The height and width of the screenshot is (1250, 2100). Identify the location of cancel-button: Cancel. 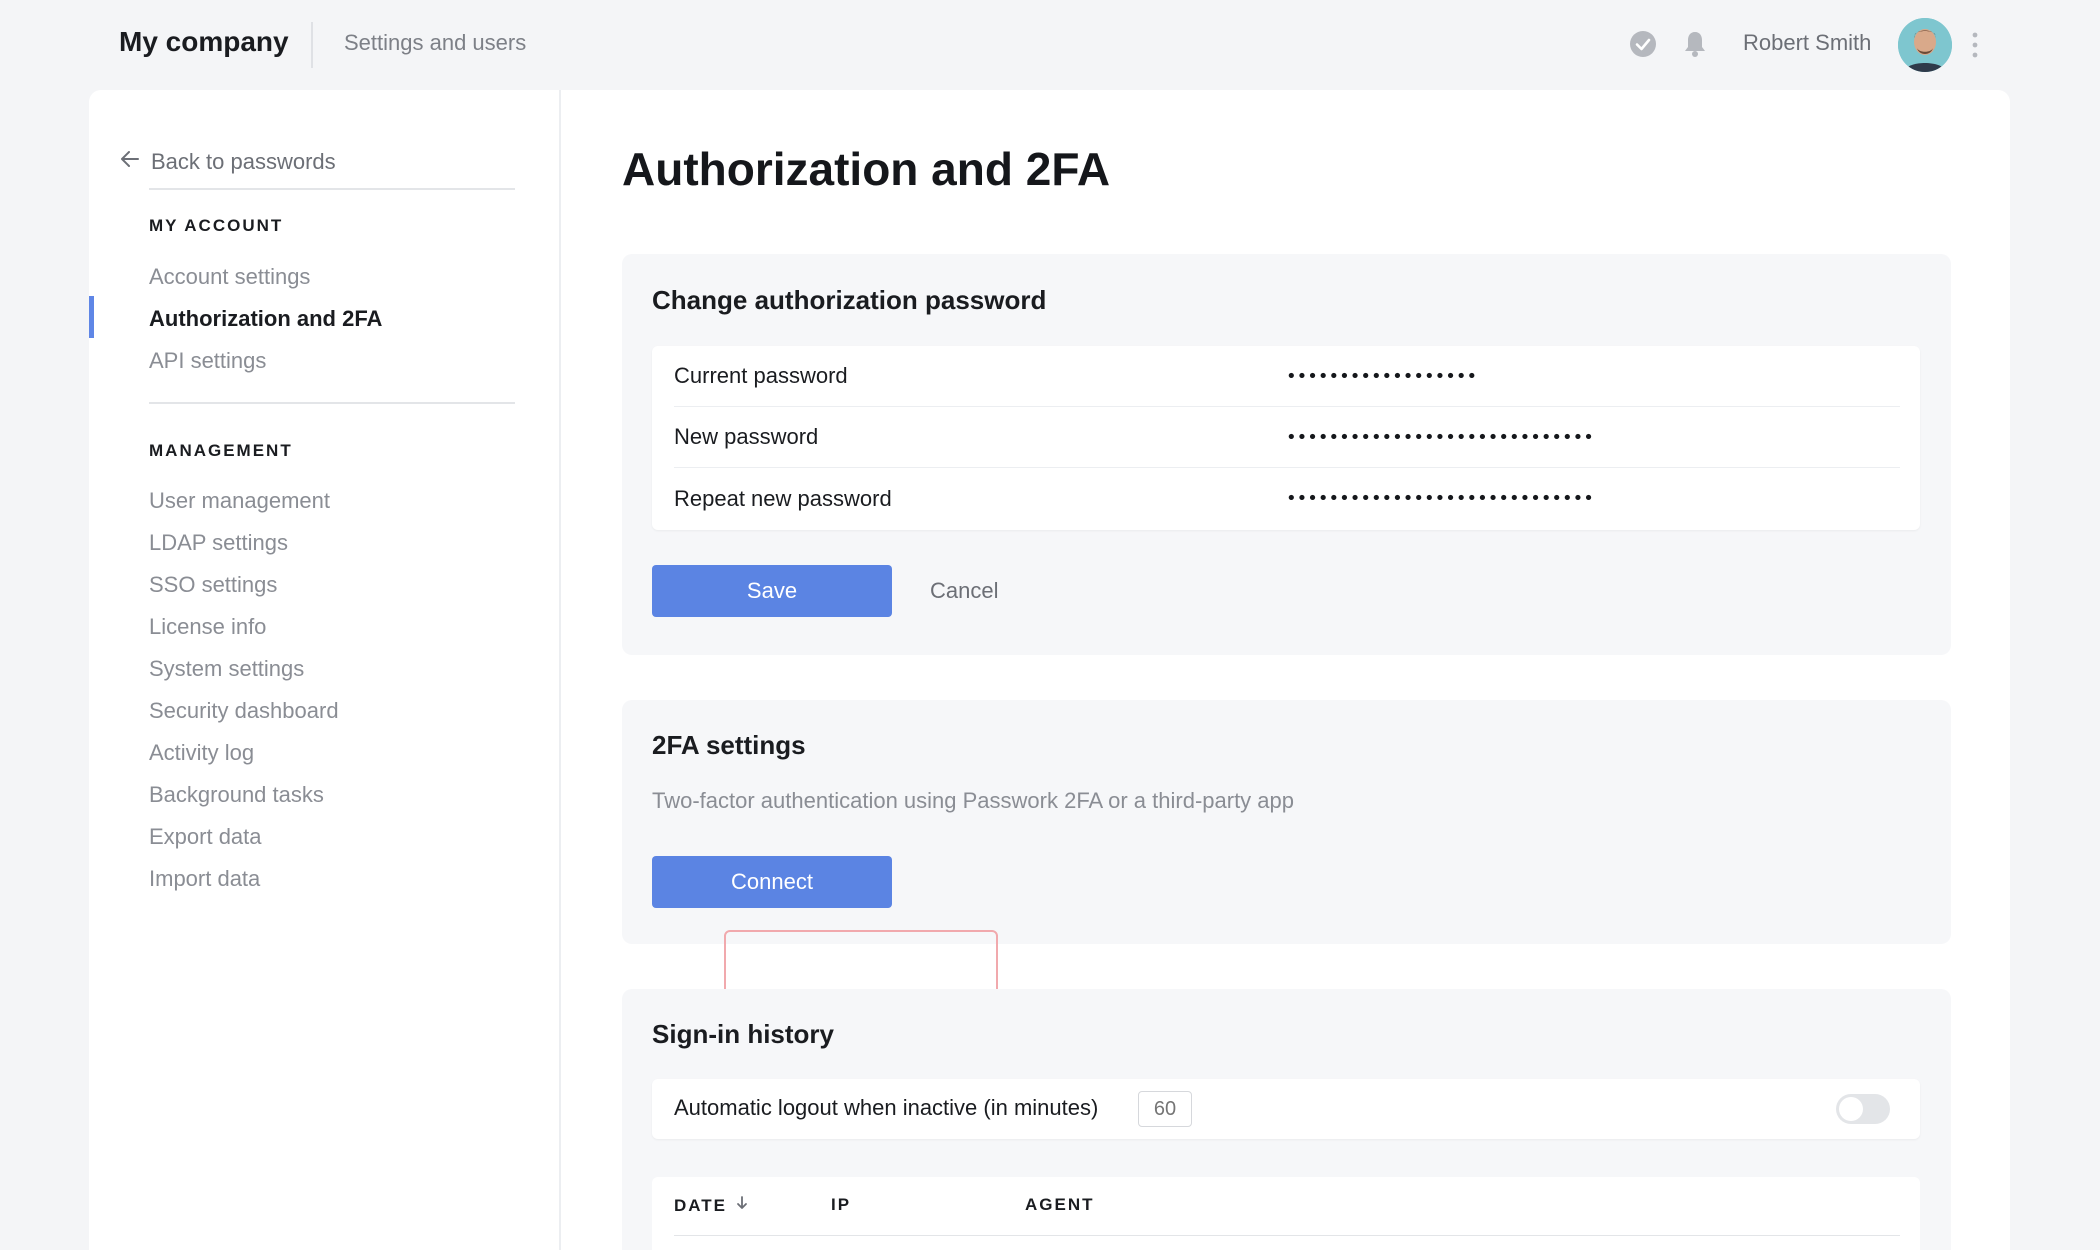
(964, 591).